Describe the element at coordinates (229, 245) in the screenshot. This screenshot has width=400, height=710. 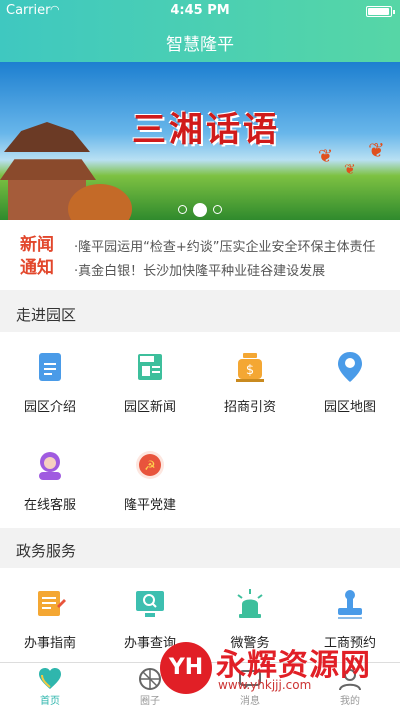
I see `news-item: ·隆平园运用“检查+约谈”压实企业安全环保主体责任` at that location.